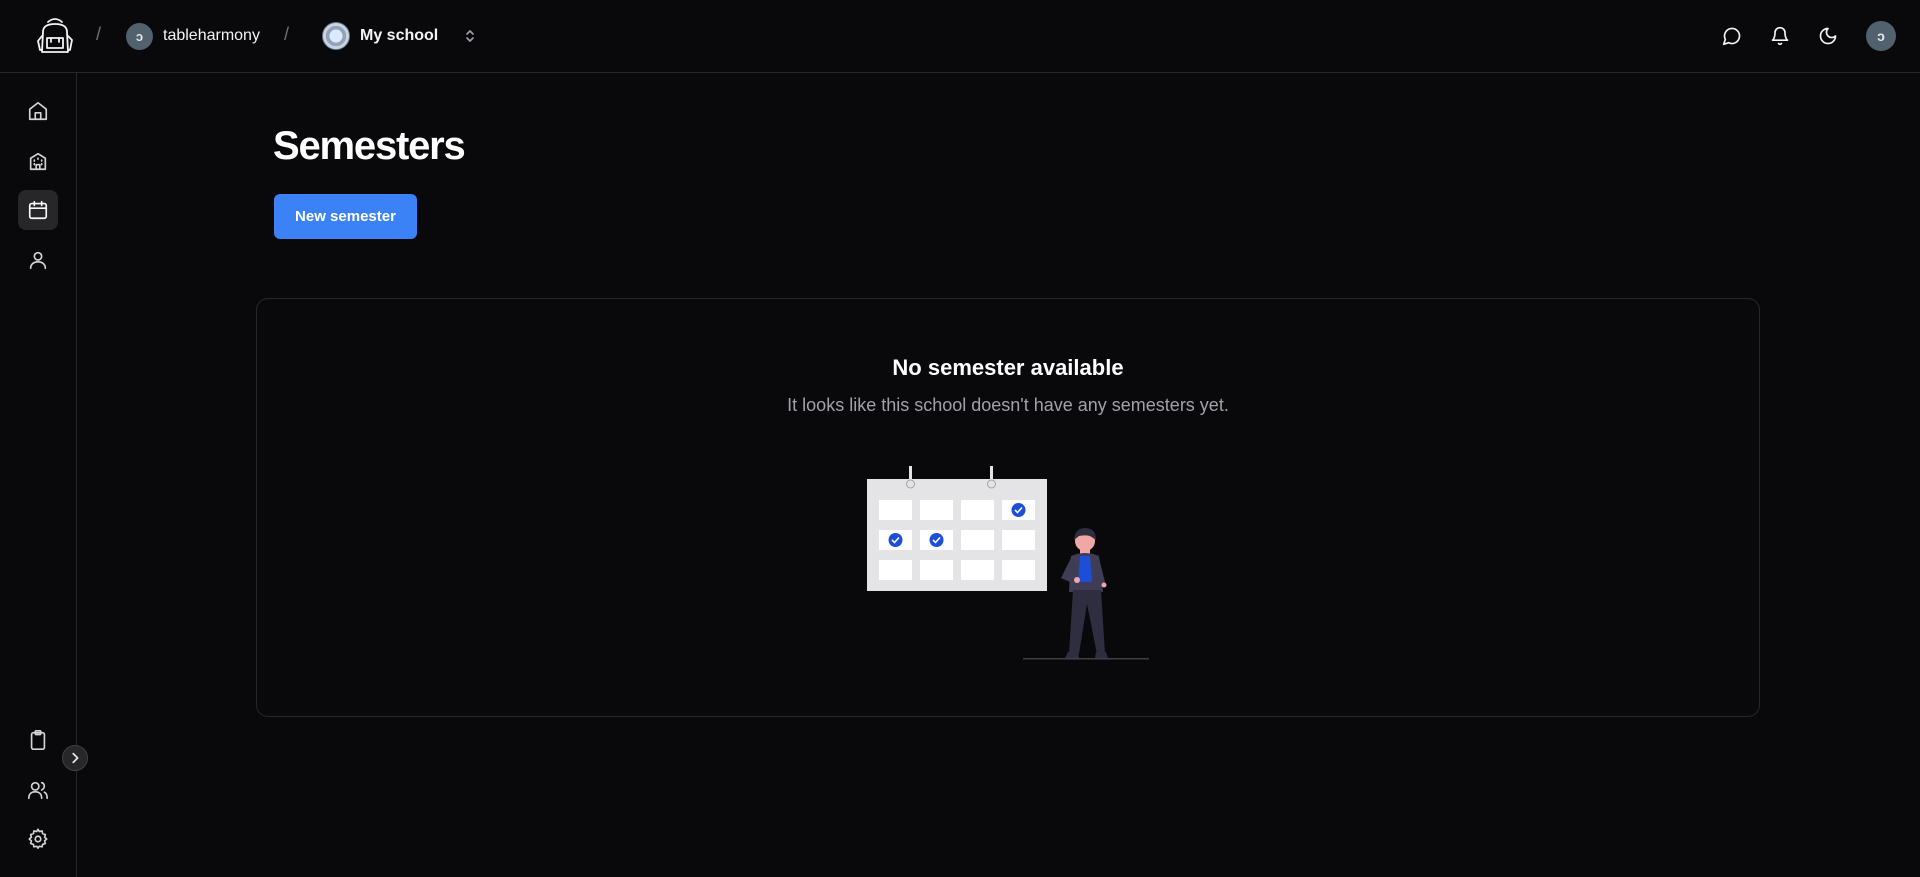  I want to click on header-actions: ↄ, so click(1802, 36).